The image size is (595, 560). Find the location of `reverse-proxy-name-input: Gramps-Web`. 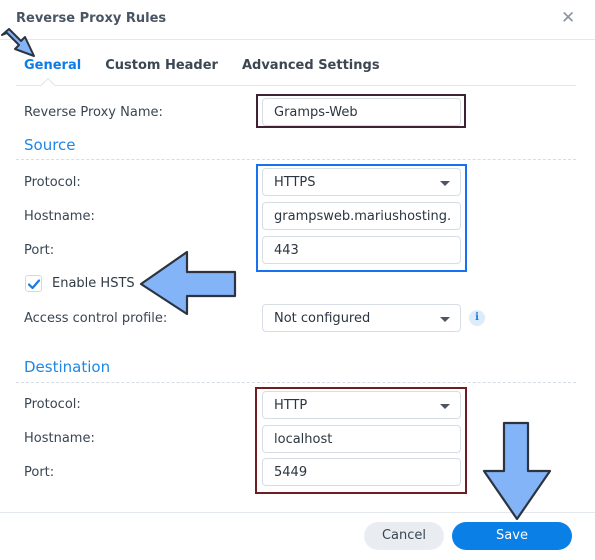

reverse-proxy-name-input: Gramps-Web is located at coordinates (361, 112).